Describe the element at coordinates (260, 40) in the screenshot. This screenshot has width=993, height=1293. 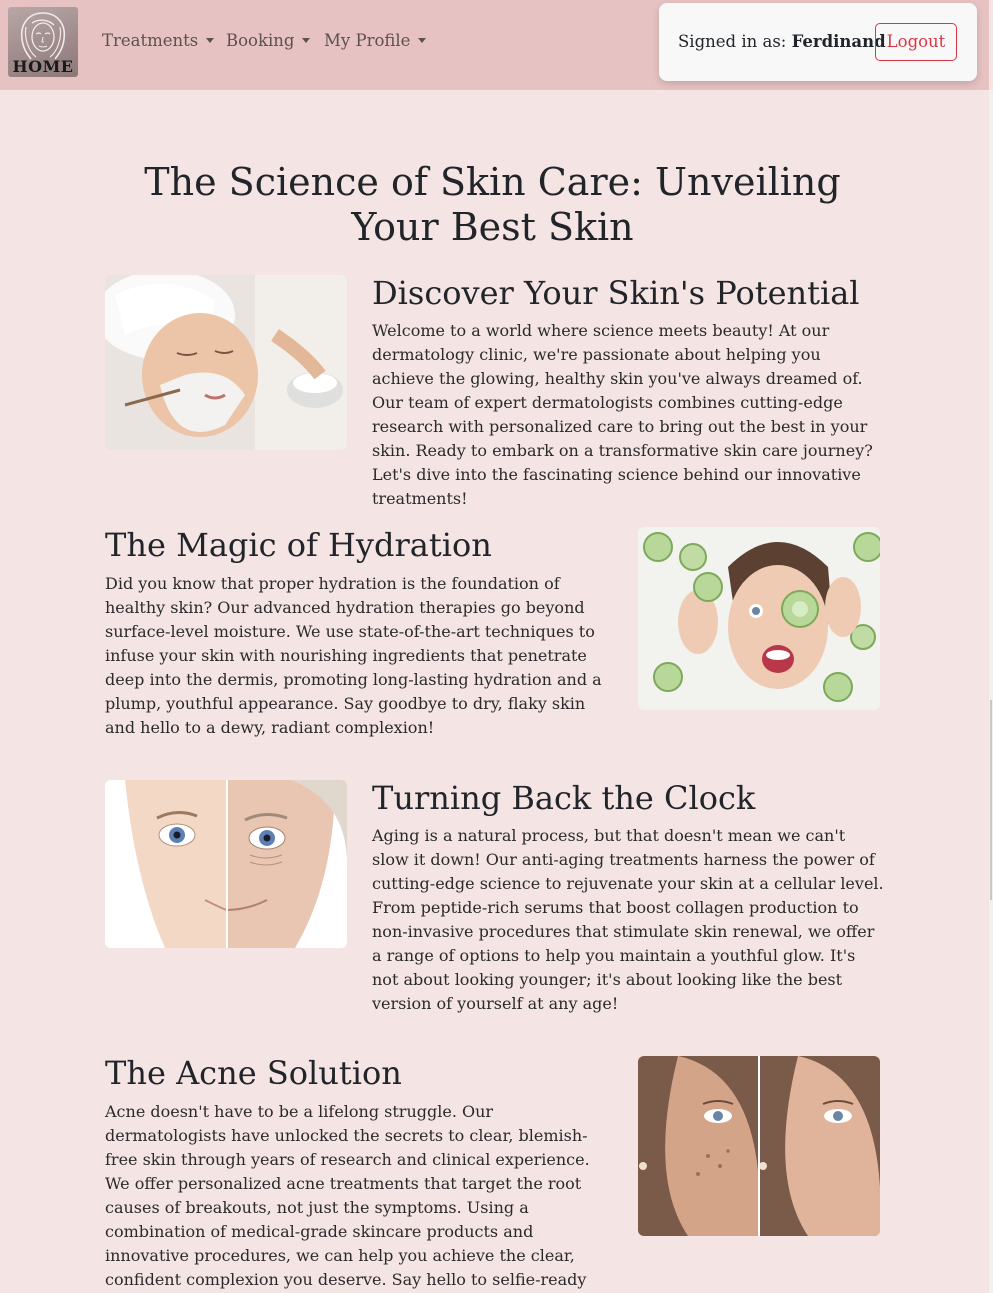
I see `nav-booking-label: Booking` at that location.